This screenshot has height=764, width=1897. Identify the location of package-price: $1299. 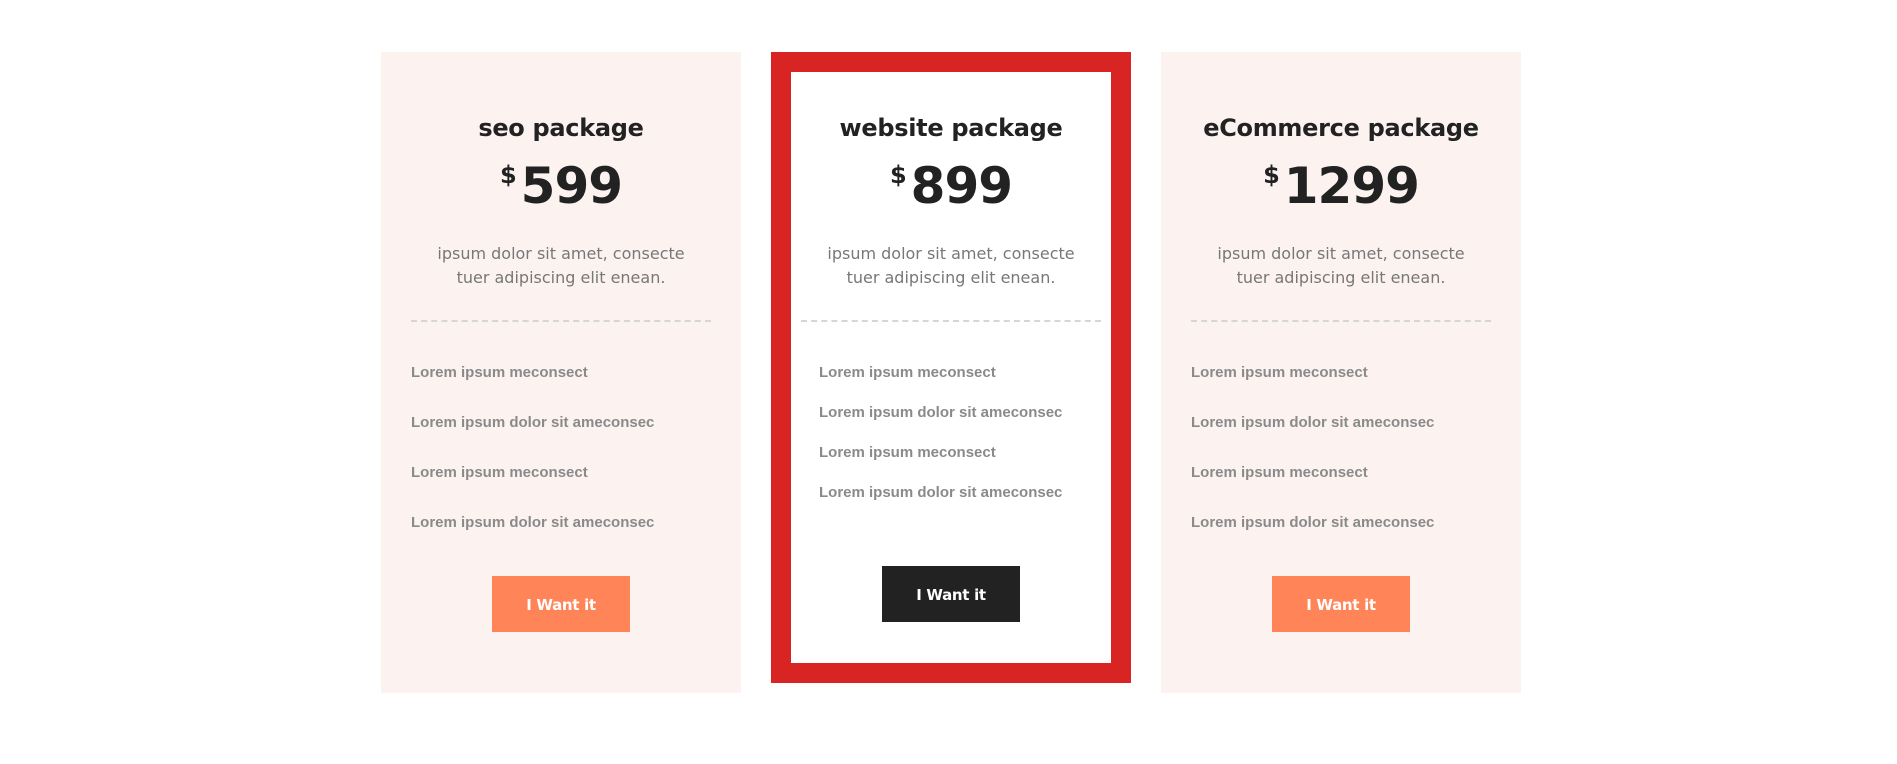
(1341, 186).